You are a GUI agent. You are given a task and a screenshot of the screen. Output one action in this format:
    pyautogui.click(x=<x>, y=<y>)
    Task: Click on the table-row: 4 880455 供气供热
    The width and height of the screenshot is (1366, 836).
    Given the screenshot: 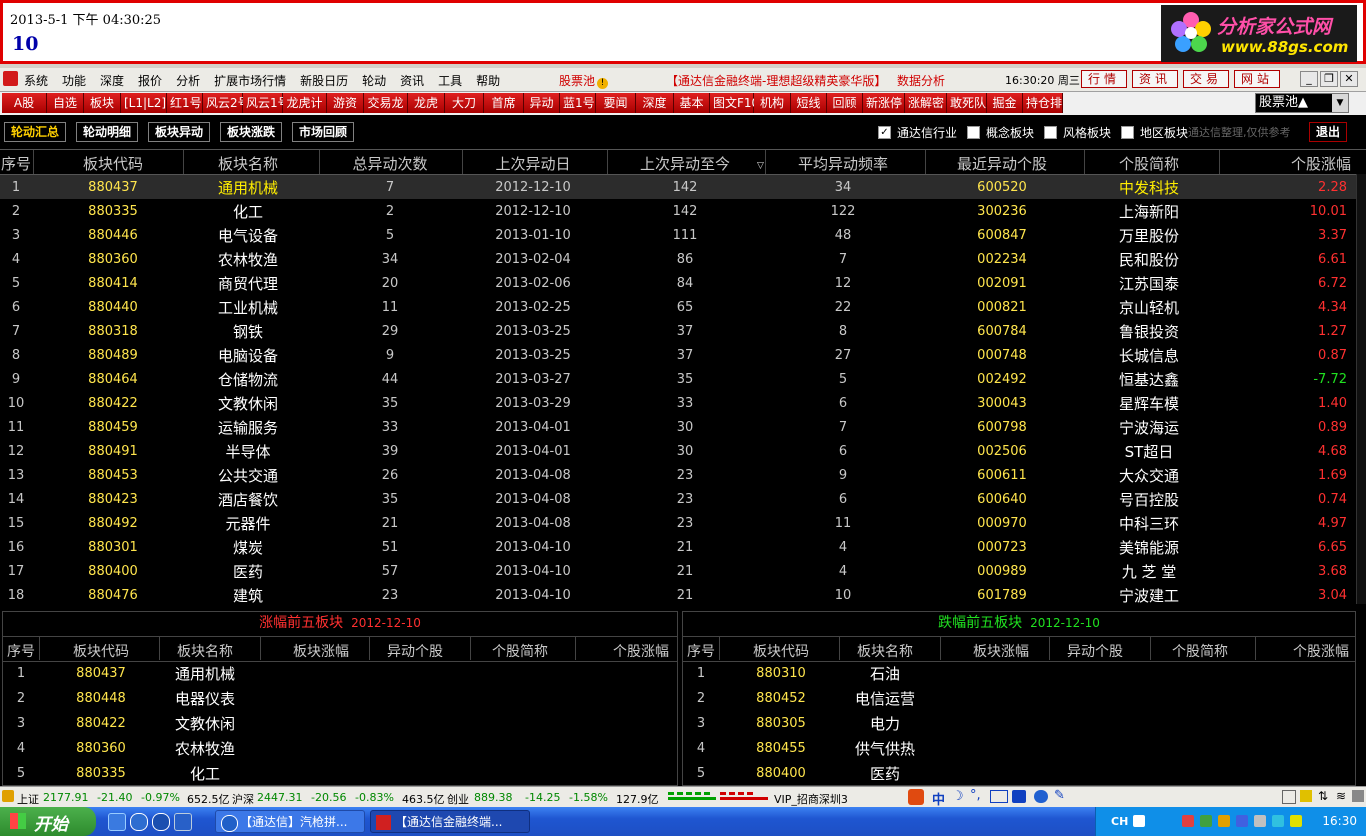 What is the action you would take?
    pyautogui.click(x=1019, y=748)
    